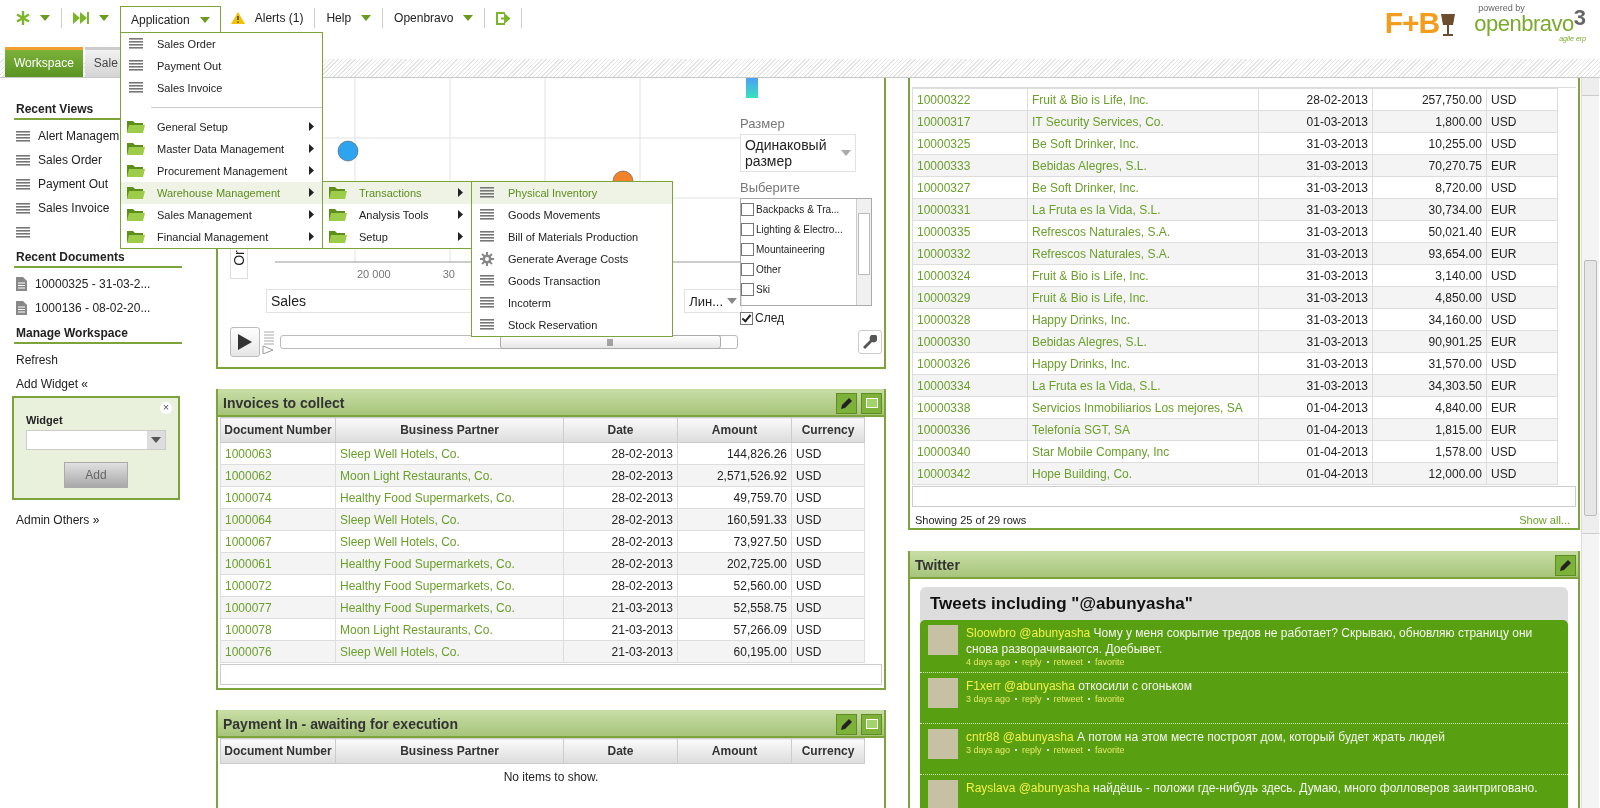  I want to click on menu-item: Stock Reservation, so click(572, 324).